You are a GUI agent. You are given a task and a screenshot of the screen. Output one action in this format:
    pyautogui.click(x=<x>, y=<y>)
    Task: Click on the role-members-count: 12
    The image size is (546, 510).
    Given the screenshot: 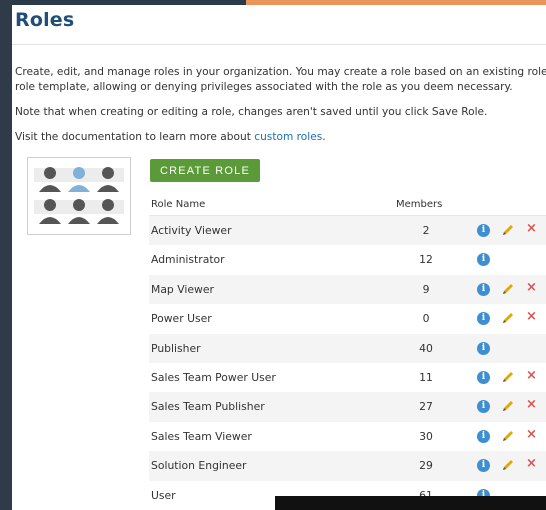 What is the action you would take?
    pyautogui.click(x=426, y=260)
    